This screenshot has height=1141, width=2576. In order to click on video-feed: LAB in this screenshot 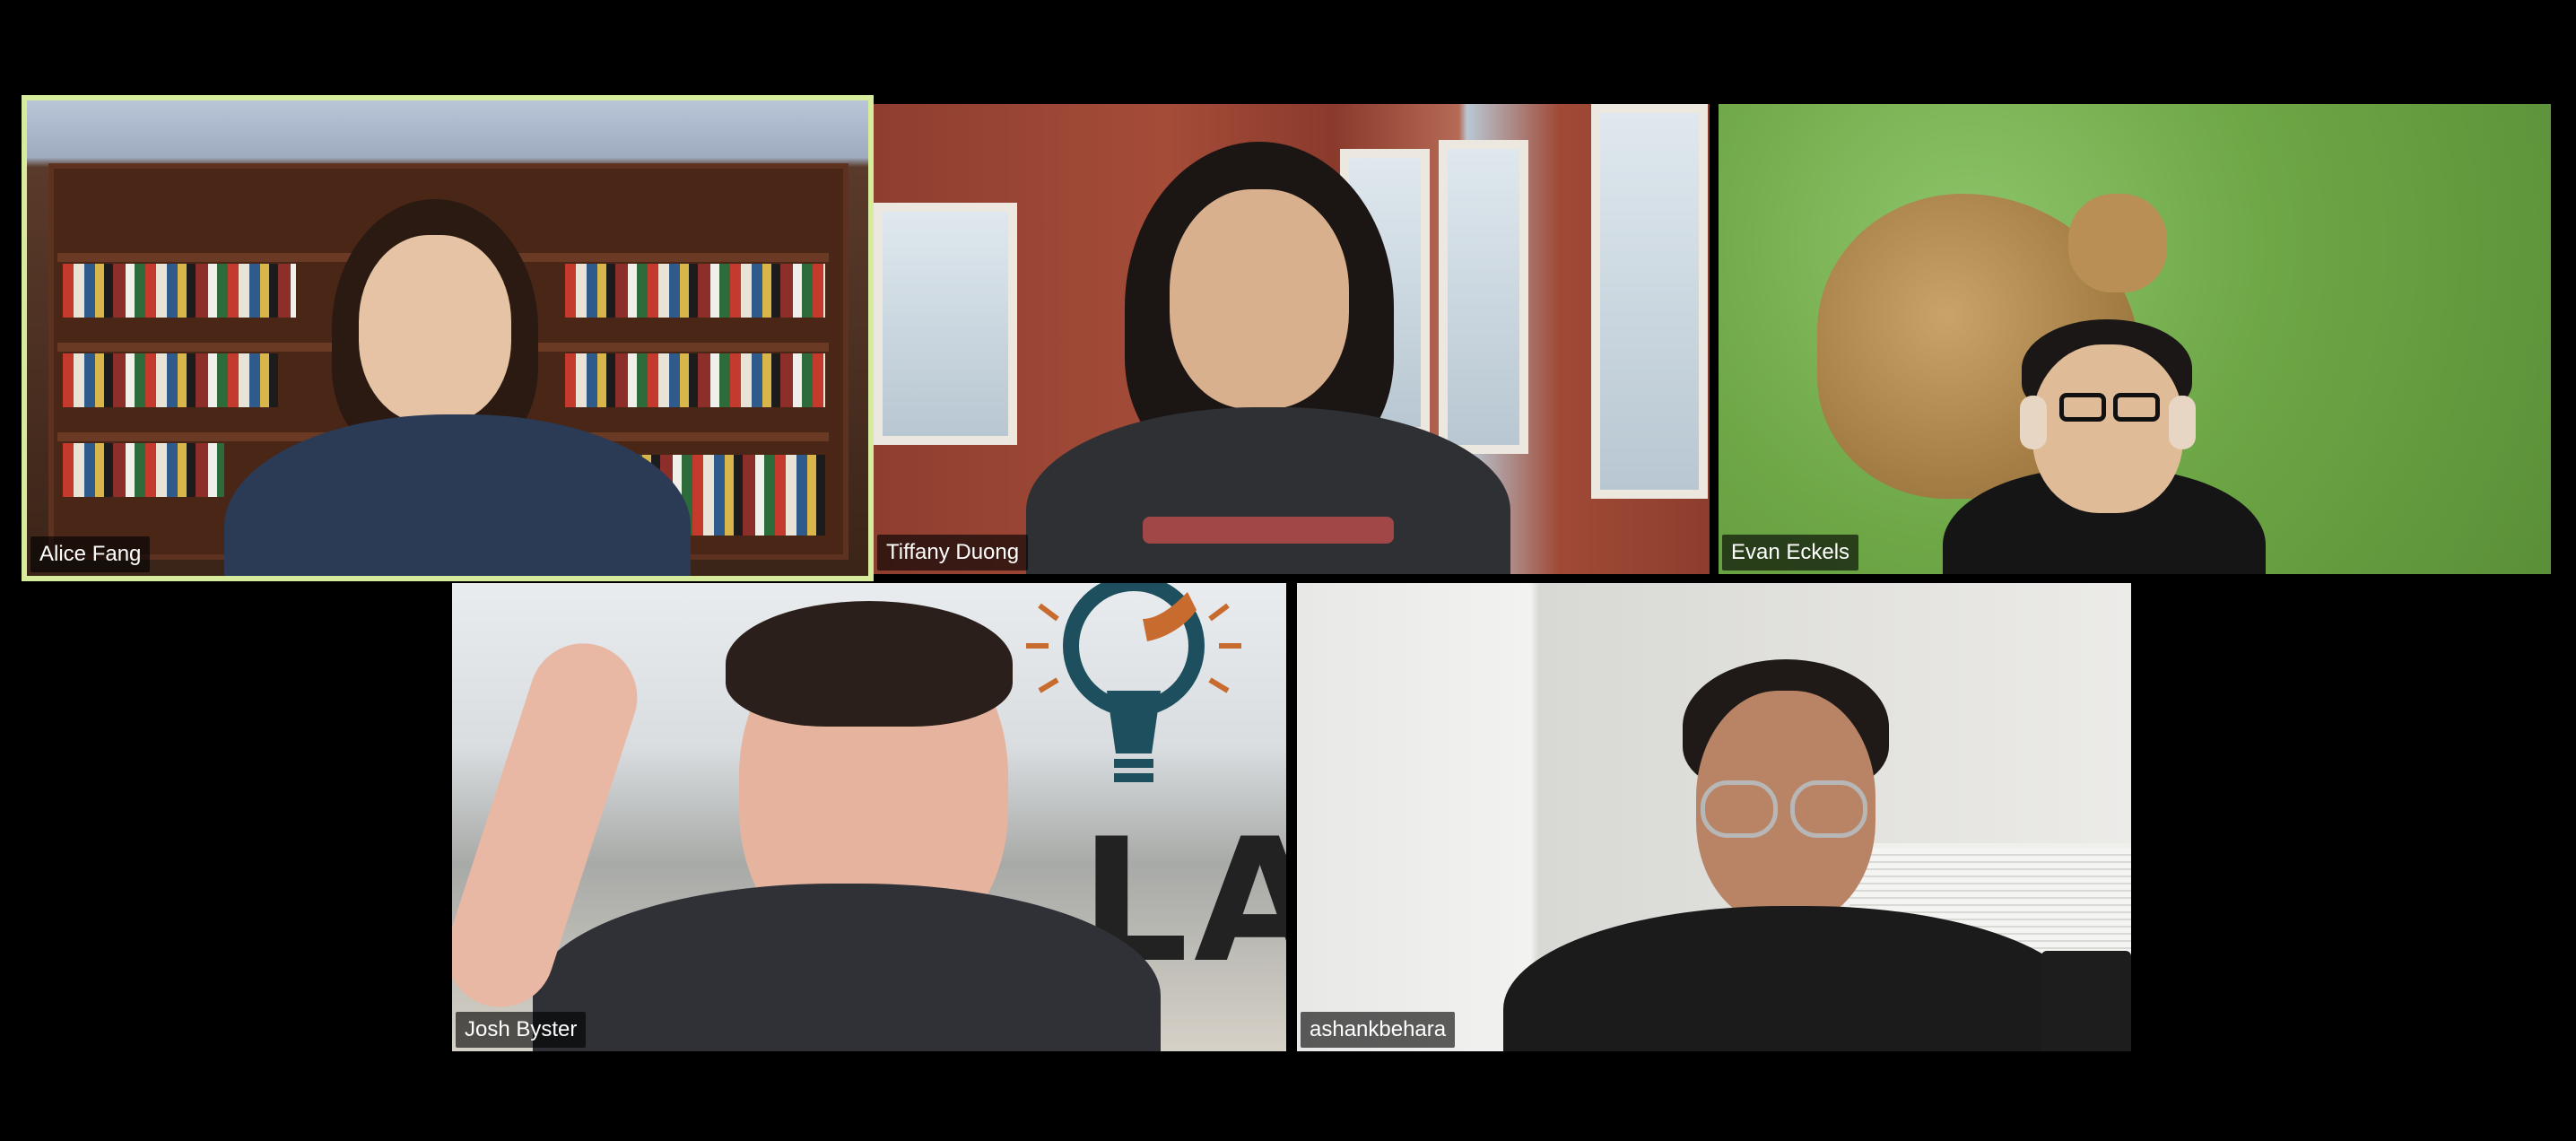, I will do `click(869, 817)`.